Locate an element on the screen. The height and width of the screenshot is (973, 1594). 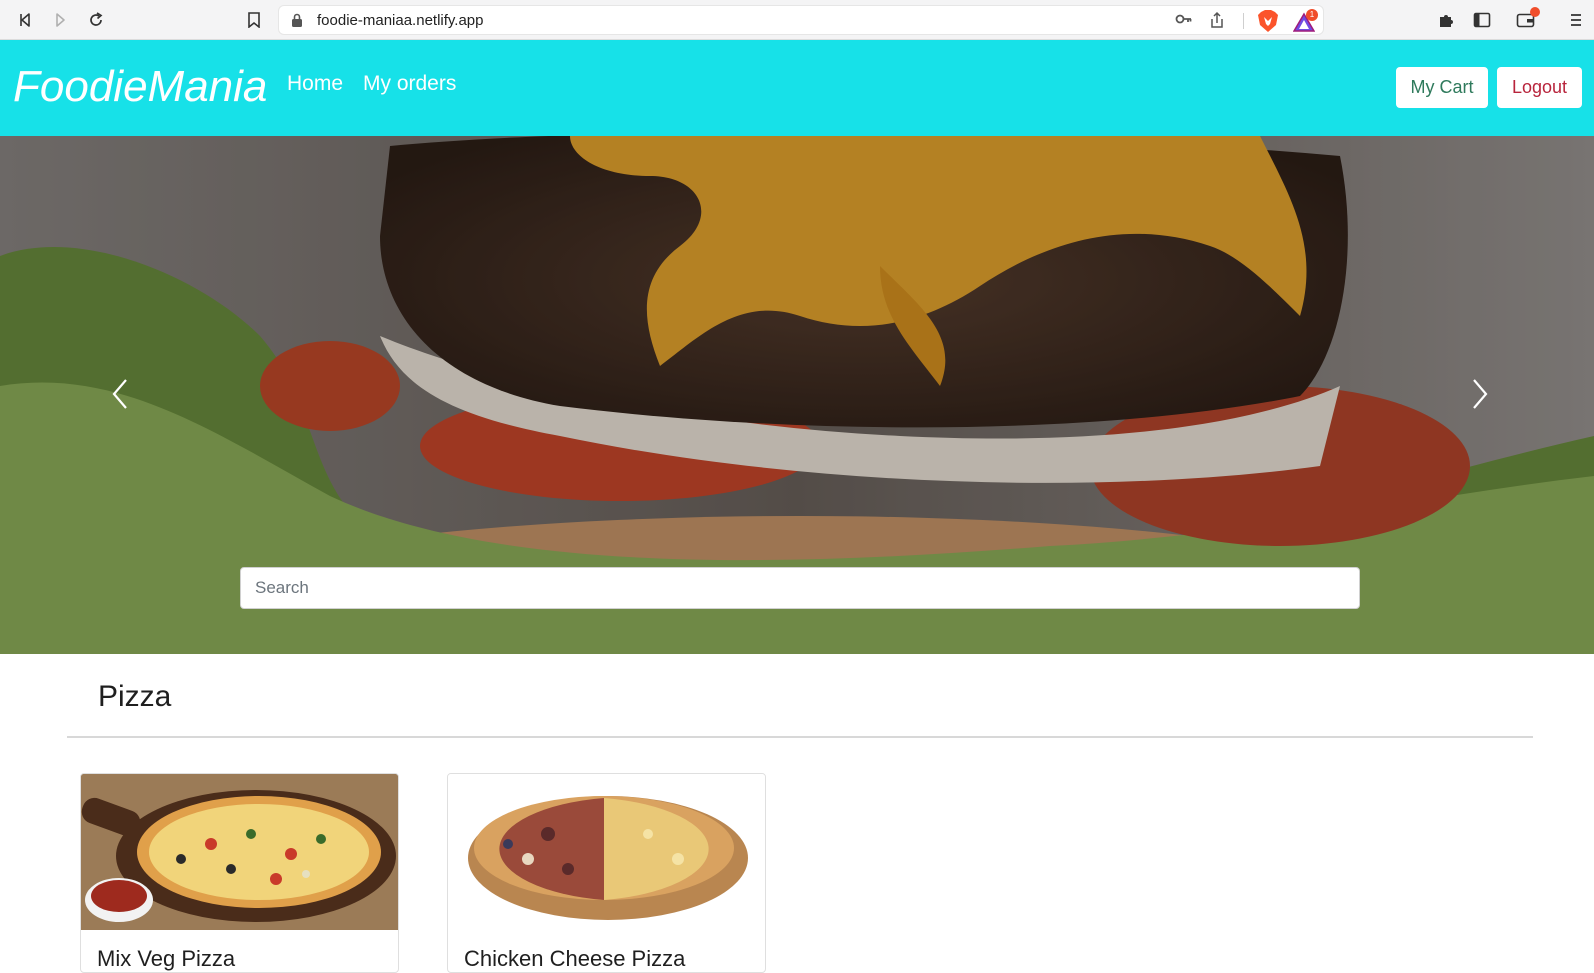
brave-shield-icon is located at coordinates (1268, 23).